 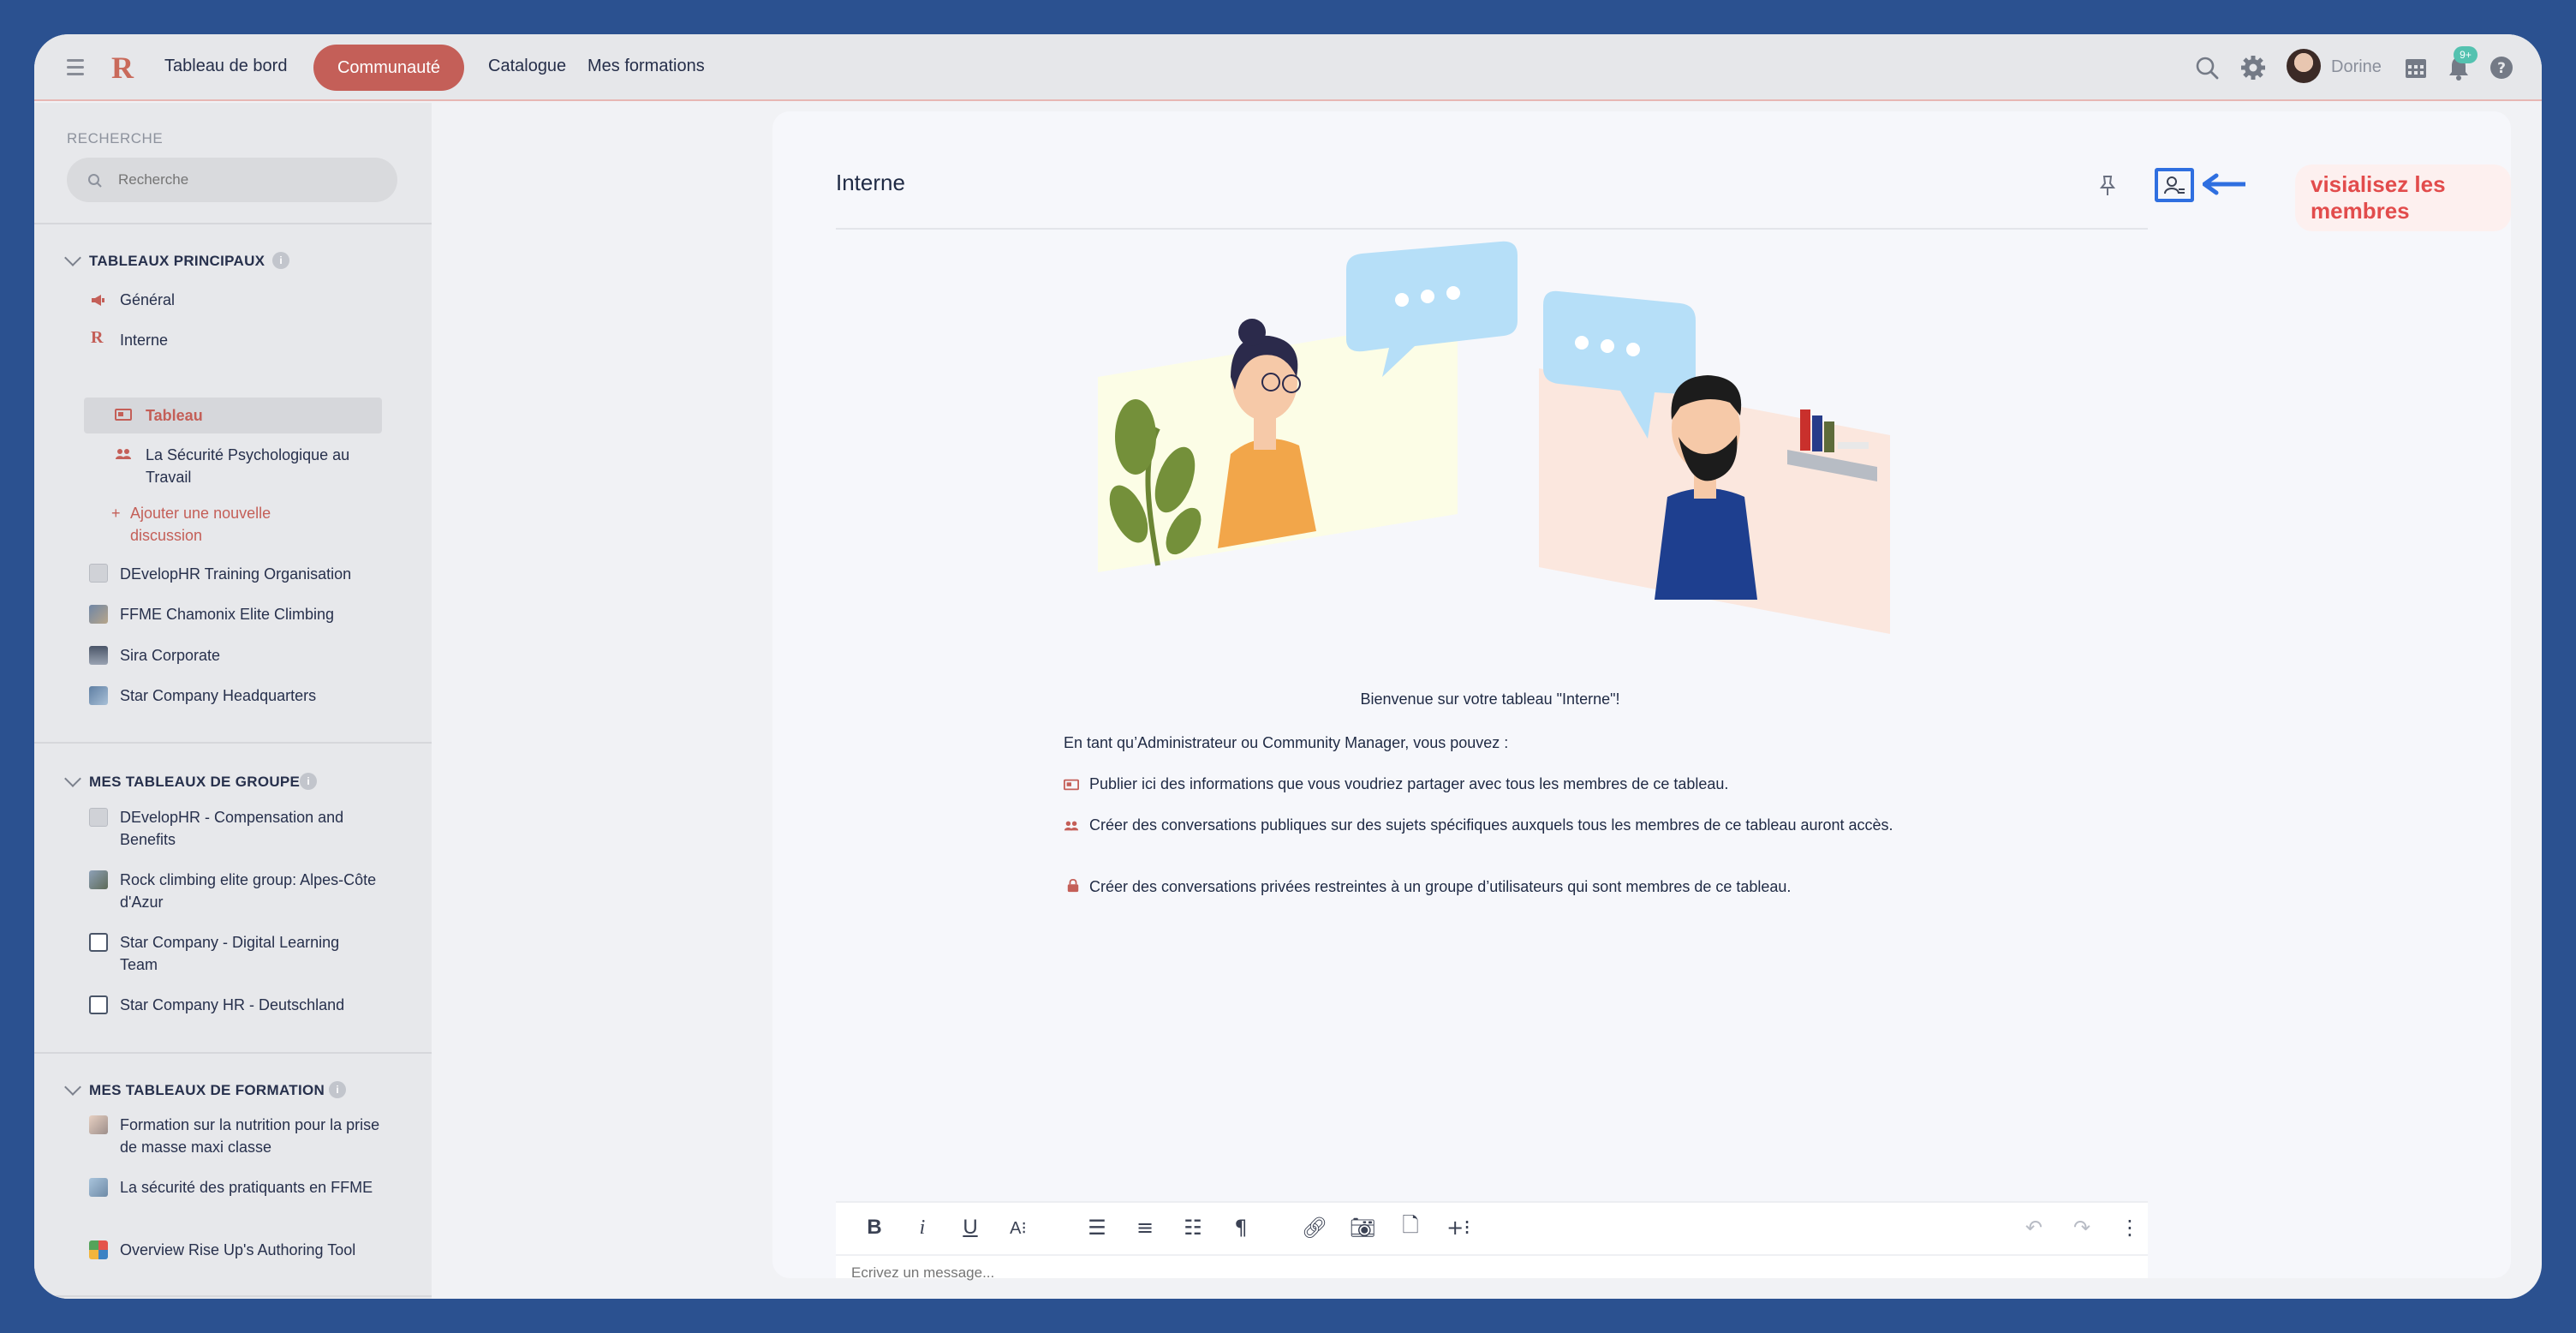 What do you see at coordinates (2130, 1227) in the screenshot?
I see `more-options-icon: ⋮` at bounding box center [2130, 1227].